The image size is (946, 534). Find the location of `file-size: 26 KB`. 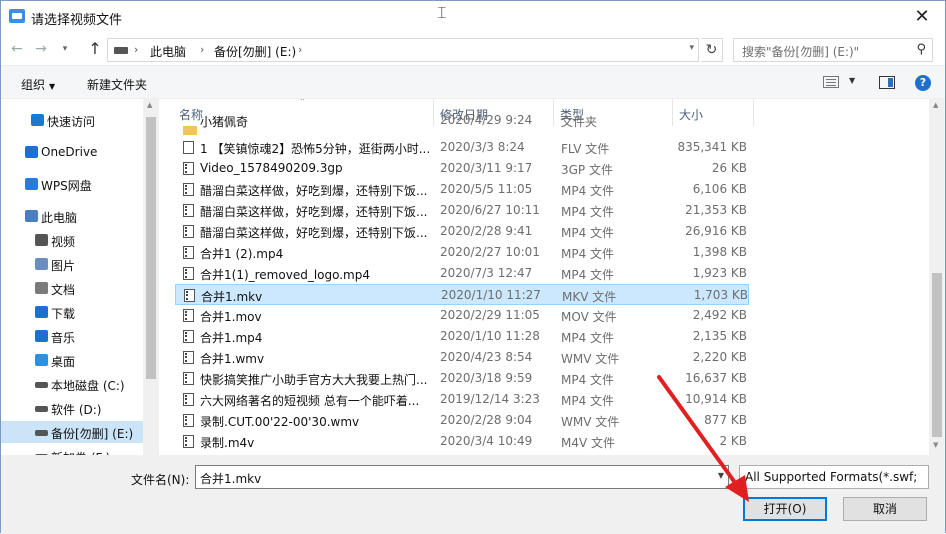

file-size: 26 KB is located at coordinates (729, 168).